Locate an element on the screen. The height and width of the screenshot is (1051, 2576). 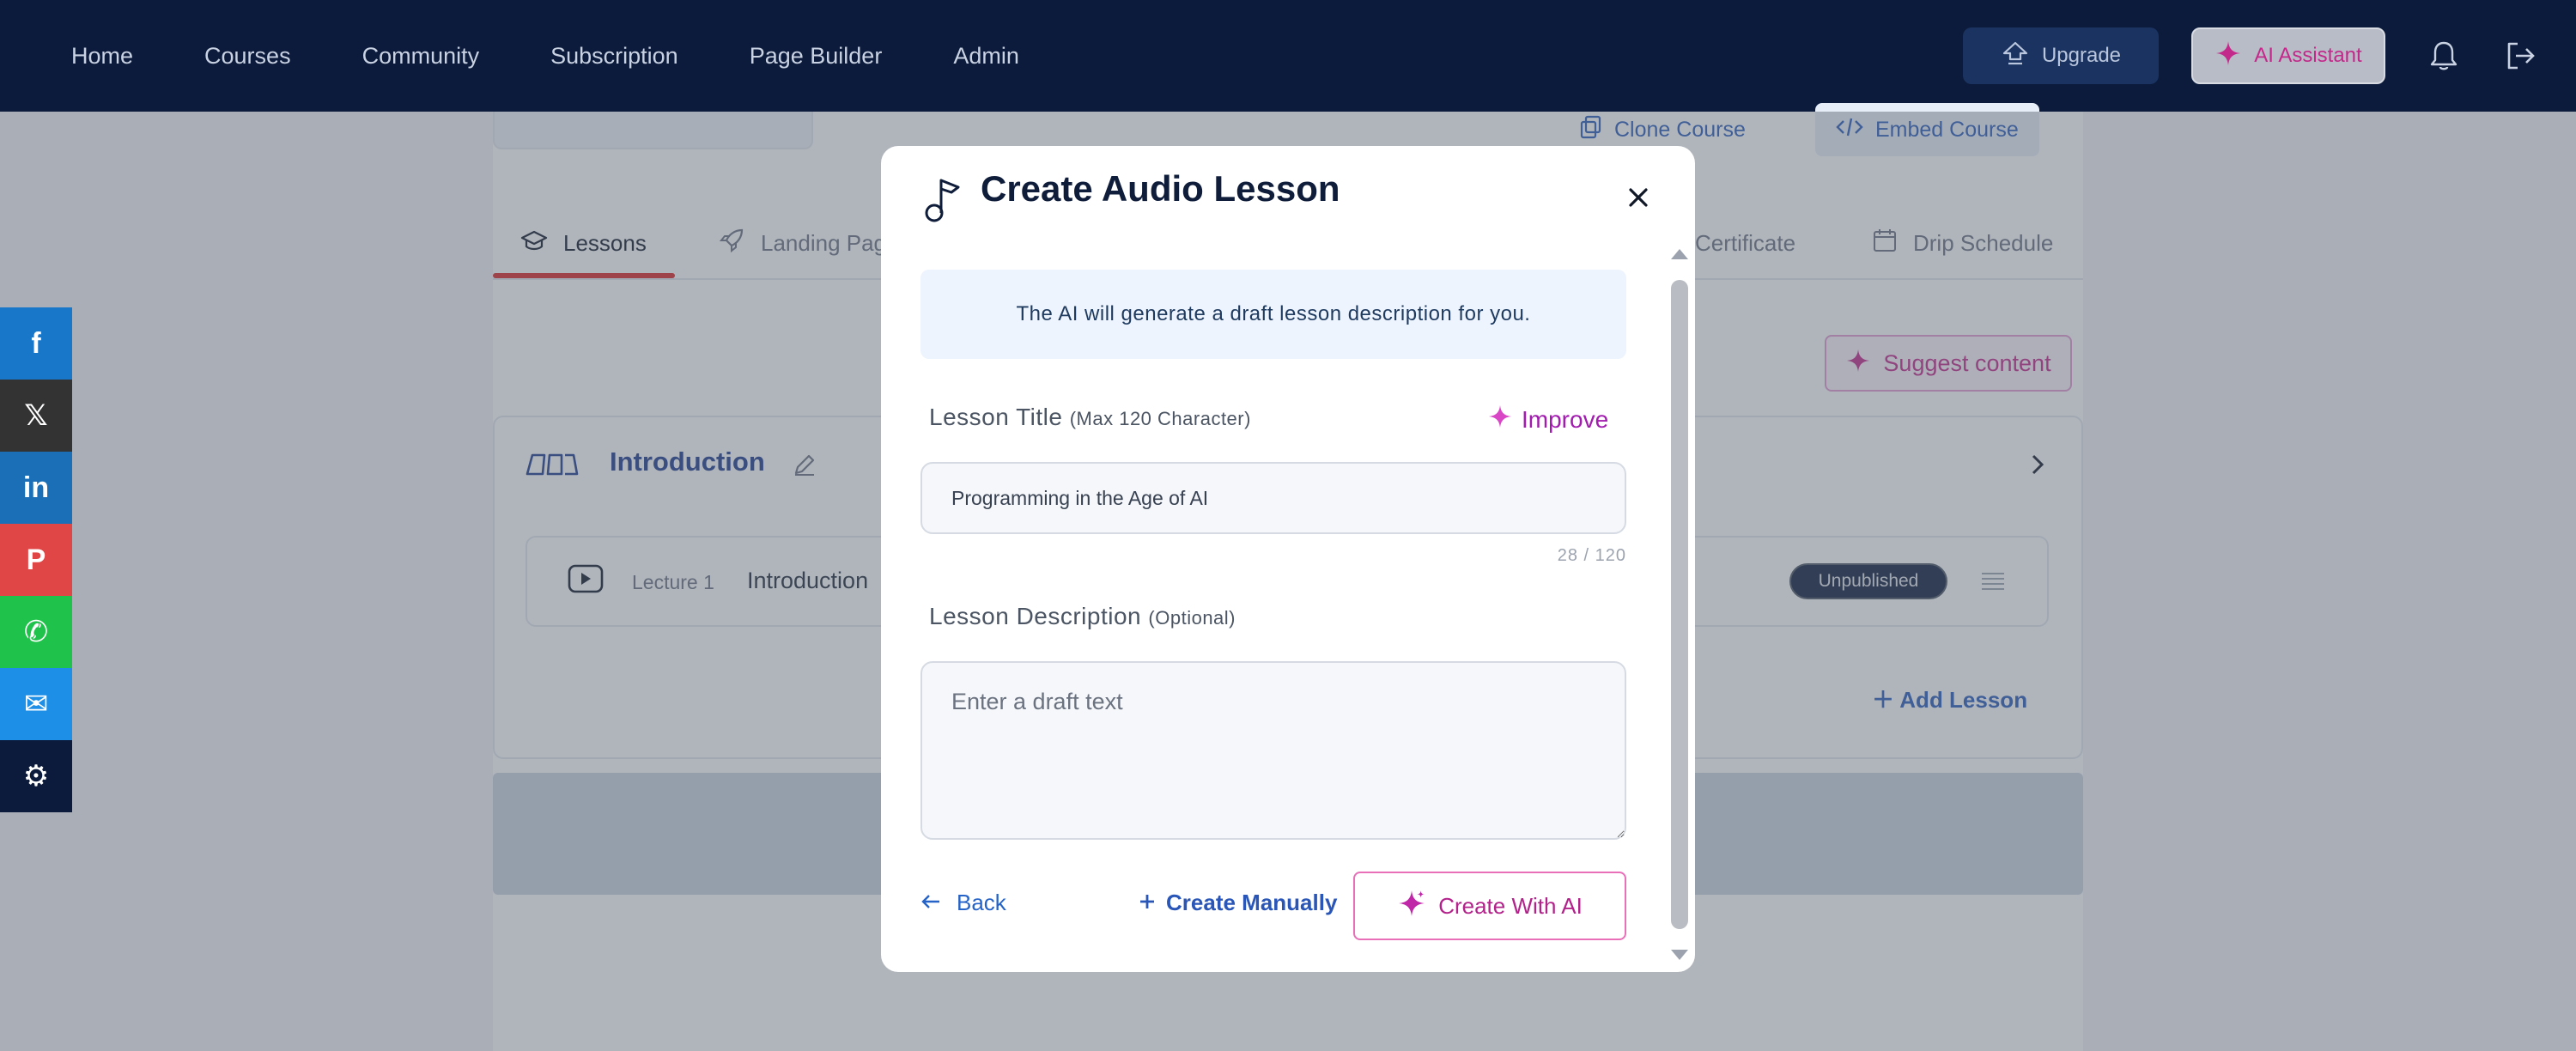
improve-button: Improve is located at coordinates (1547, 419).